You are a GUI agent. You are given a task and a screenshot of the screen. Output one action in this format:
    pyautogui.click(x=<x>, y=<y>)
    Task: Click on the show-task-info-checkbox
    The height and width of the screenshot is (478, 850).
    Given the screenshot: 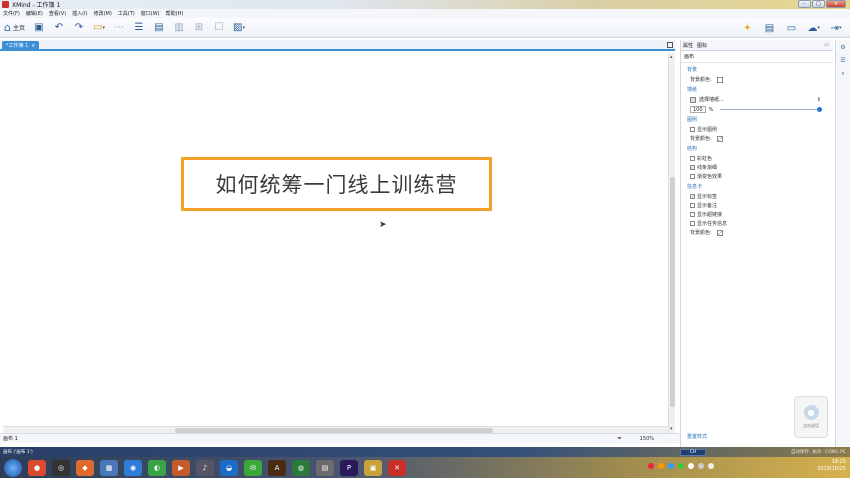 What is the action you would take?
    pyautogui.click(x=692, y=223)
    